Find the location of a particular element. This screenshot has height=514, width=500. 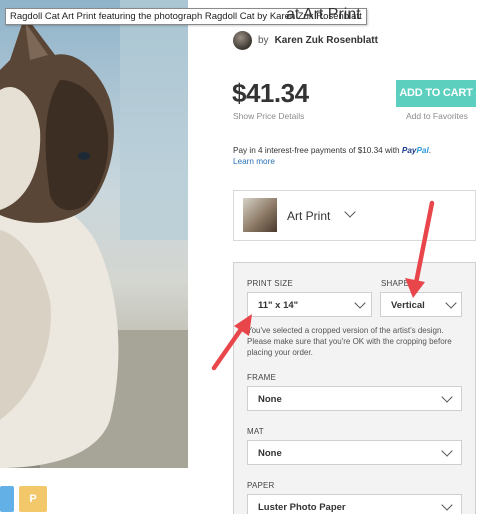

paper-value: Luster Photo Paper is located at coordinates (302, 507).